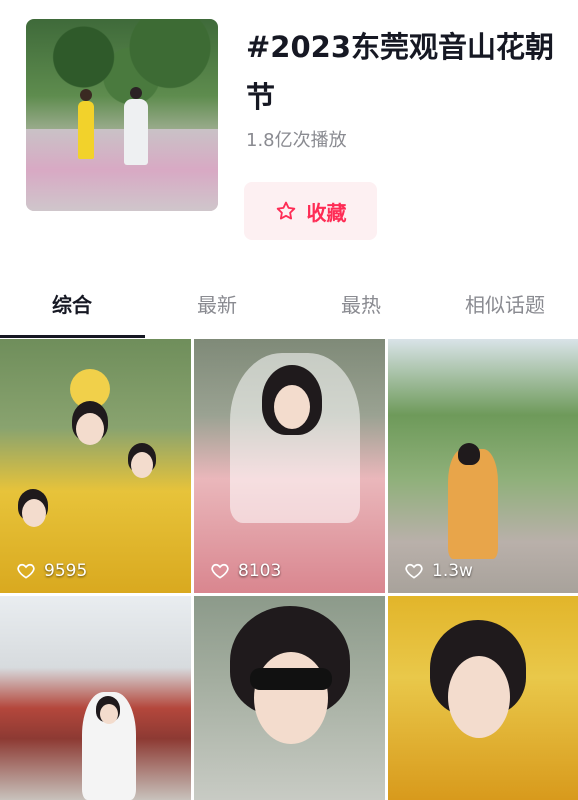 This screenshot has width=578, height=800. I want to click on video-card-2: 8103, so click(289, 466).